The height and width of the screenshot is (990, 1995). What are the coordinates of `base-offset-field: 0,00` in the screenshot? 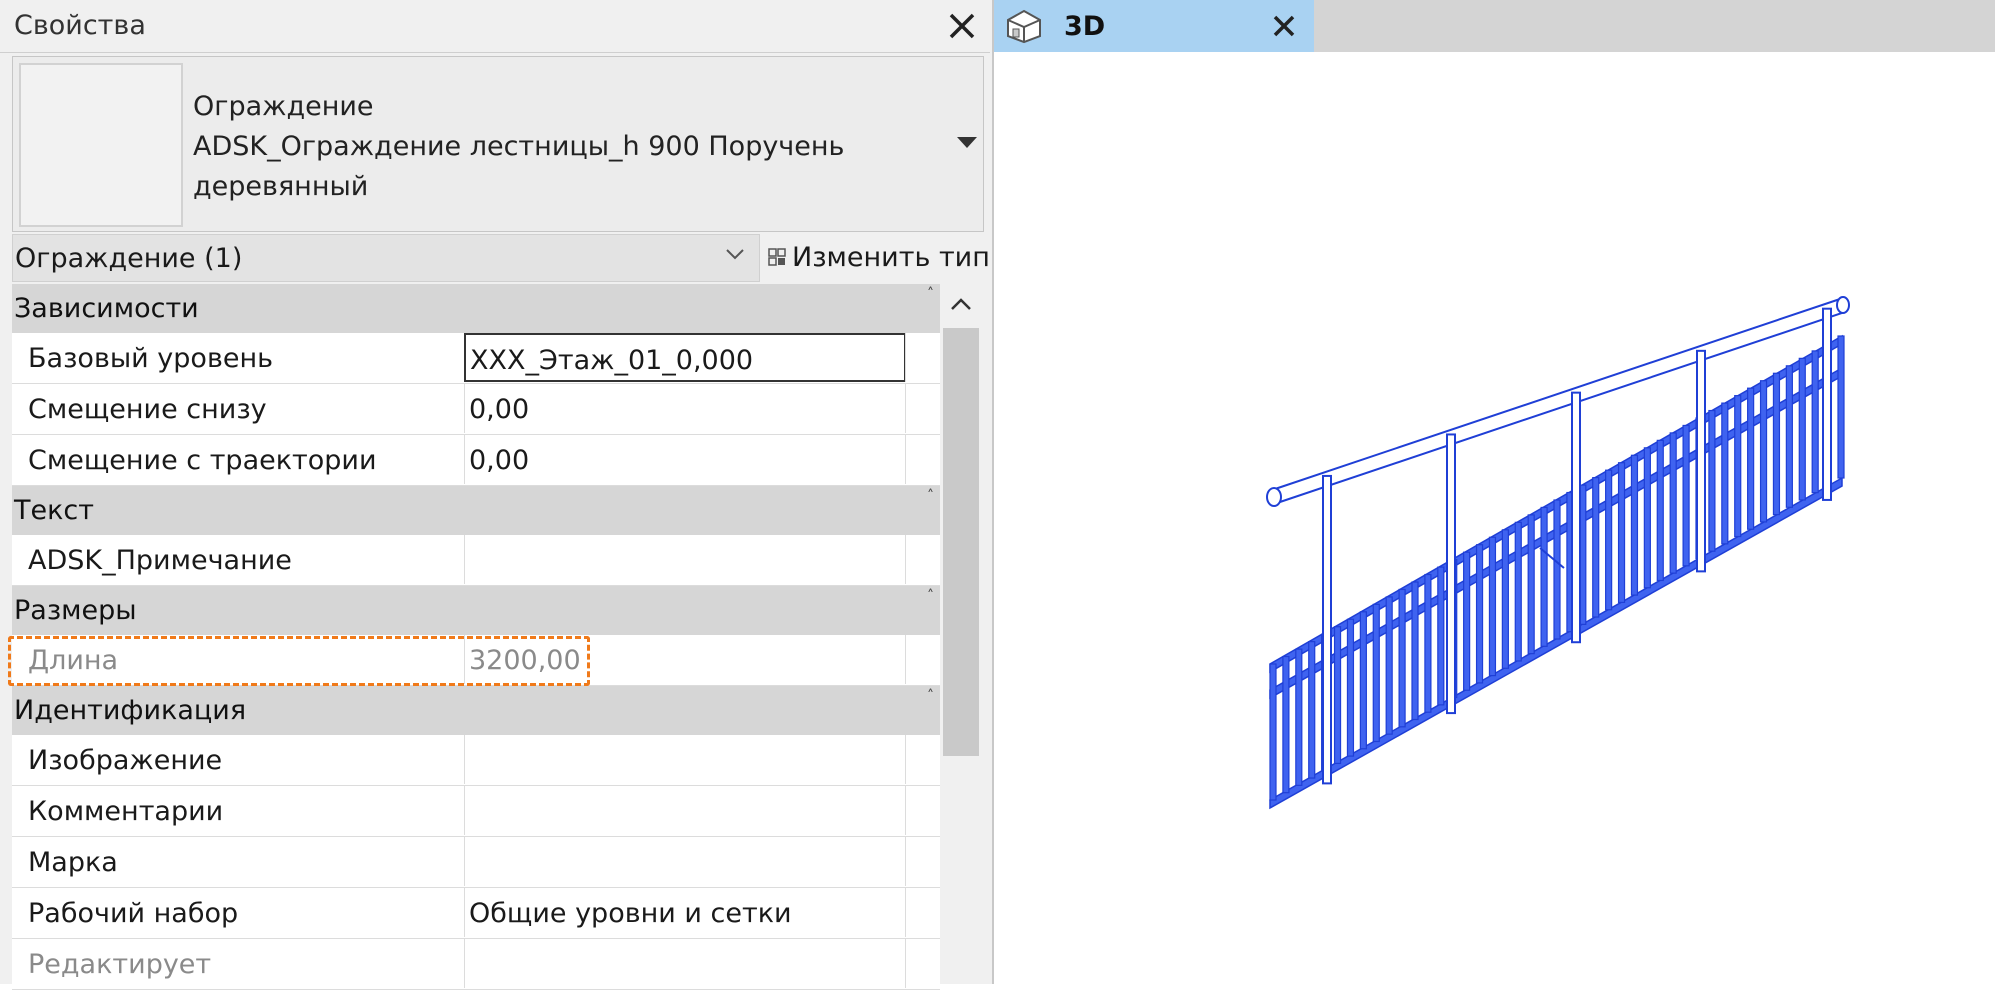 It's located at (684, 408).